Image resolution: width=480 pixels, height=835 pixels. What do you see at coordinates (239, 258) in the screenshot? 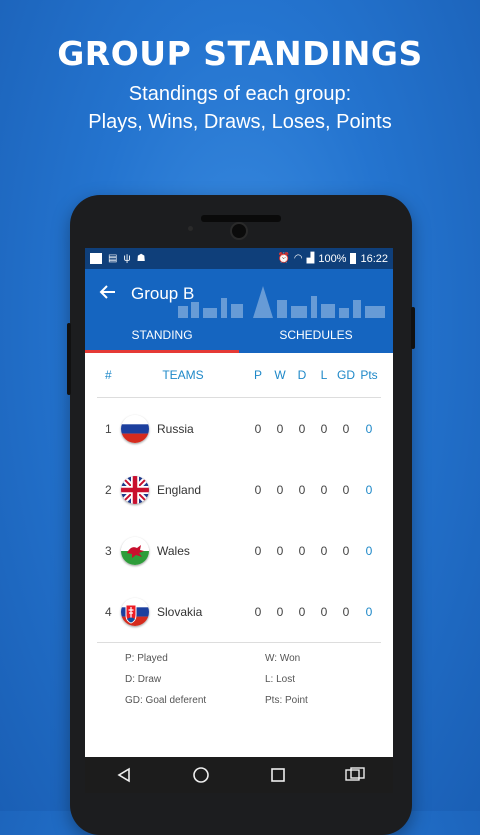
I see `status-bar: ▤ ψ ☗ ⏰ ◠ ▟ 100% 16:22` at bounding box center [239, 258].